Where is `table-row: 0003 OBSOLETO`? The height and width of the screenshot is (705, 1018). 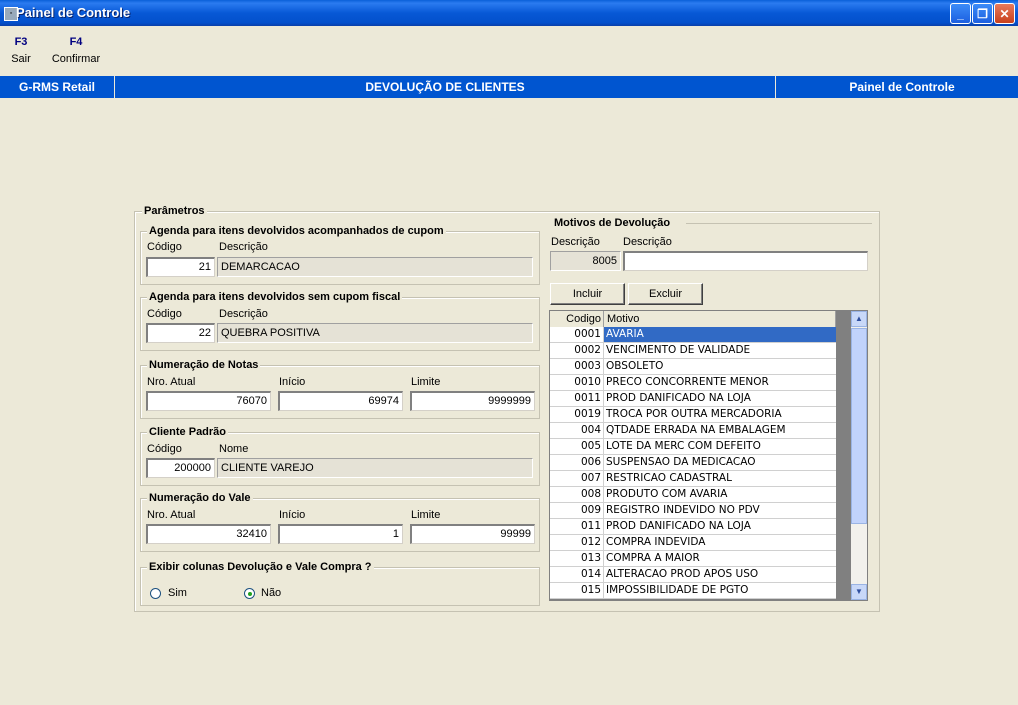 table-row: 0003 OBSOLETO is located at coordinates (693, 367).